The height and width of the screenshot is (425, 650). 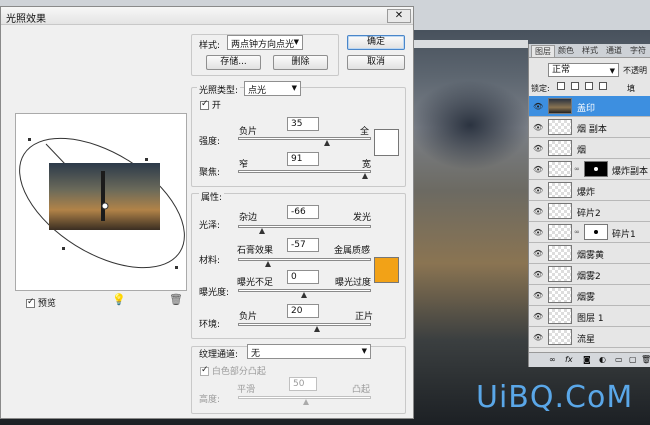 I want to click on white-high-checkbox: 白色部分凸起, so click(x=233, y=370).